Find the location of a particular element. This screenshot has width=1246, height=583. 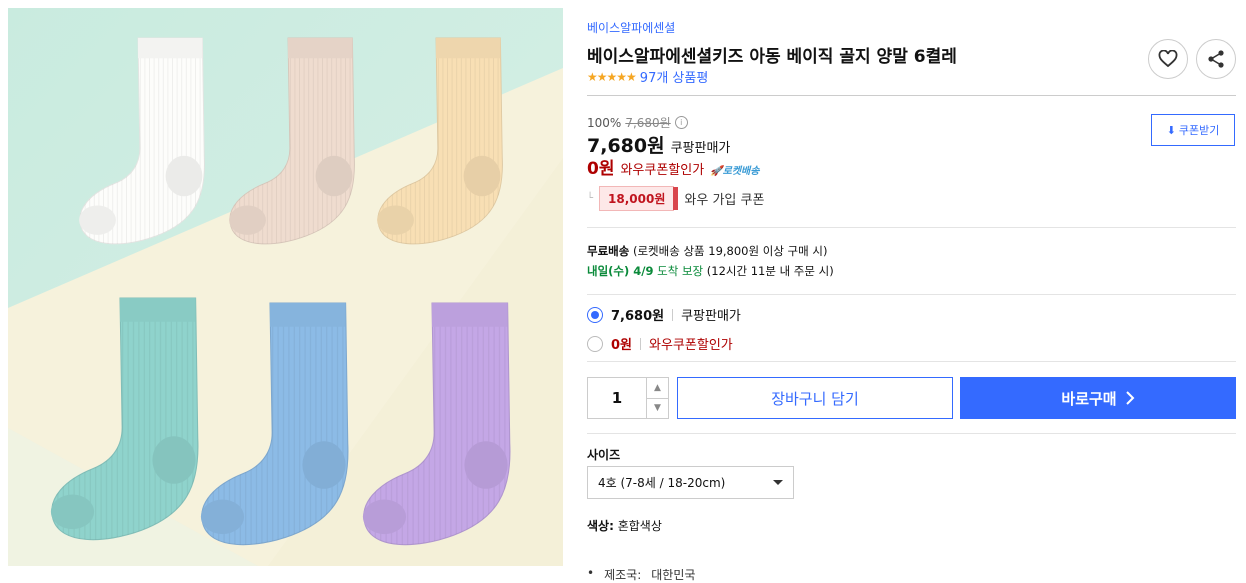

option-price: 7,680원 is located at coordinates (638, 316).